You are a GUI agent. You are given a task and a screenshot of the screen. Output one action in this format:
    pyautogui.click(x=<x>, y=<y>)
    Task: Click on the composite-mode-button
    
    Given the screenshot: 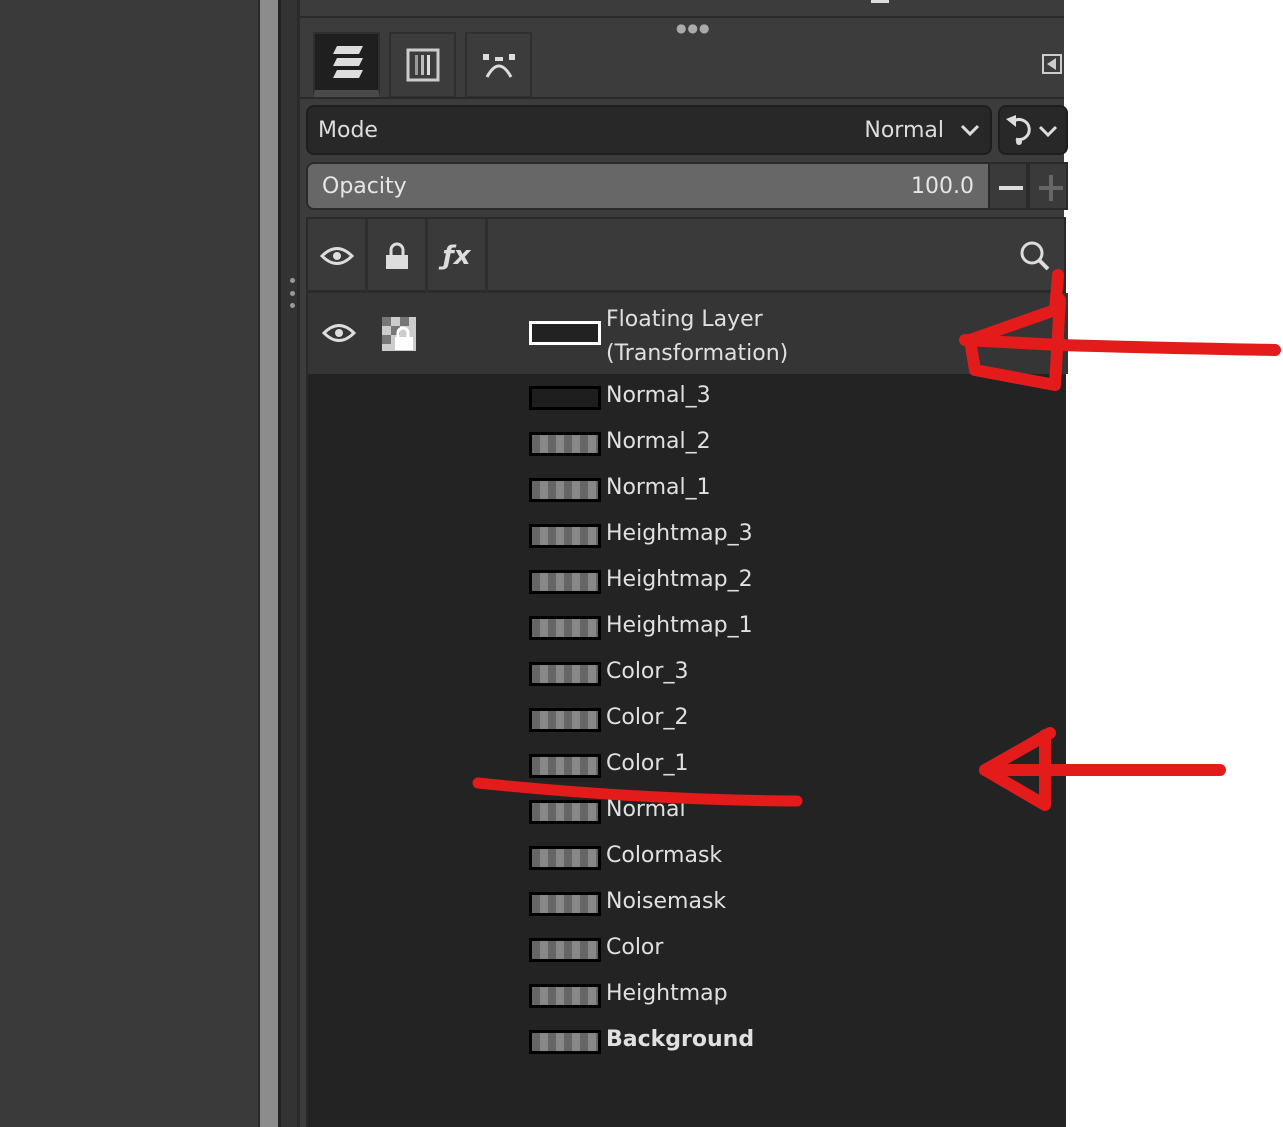 What is the action you would take?
    pyautogui.click(x=1033, y=130)
    